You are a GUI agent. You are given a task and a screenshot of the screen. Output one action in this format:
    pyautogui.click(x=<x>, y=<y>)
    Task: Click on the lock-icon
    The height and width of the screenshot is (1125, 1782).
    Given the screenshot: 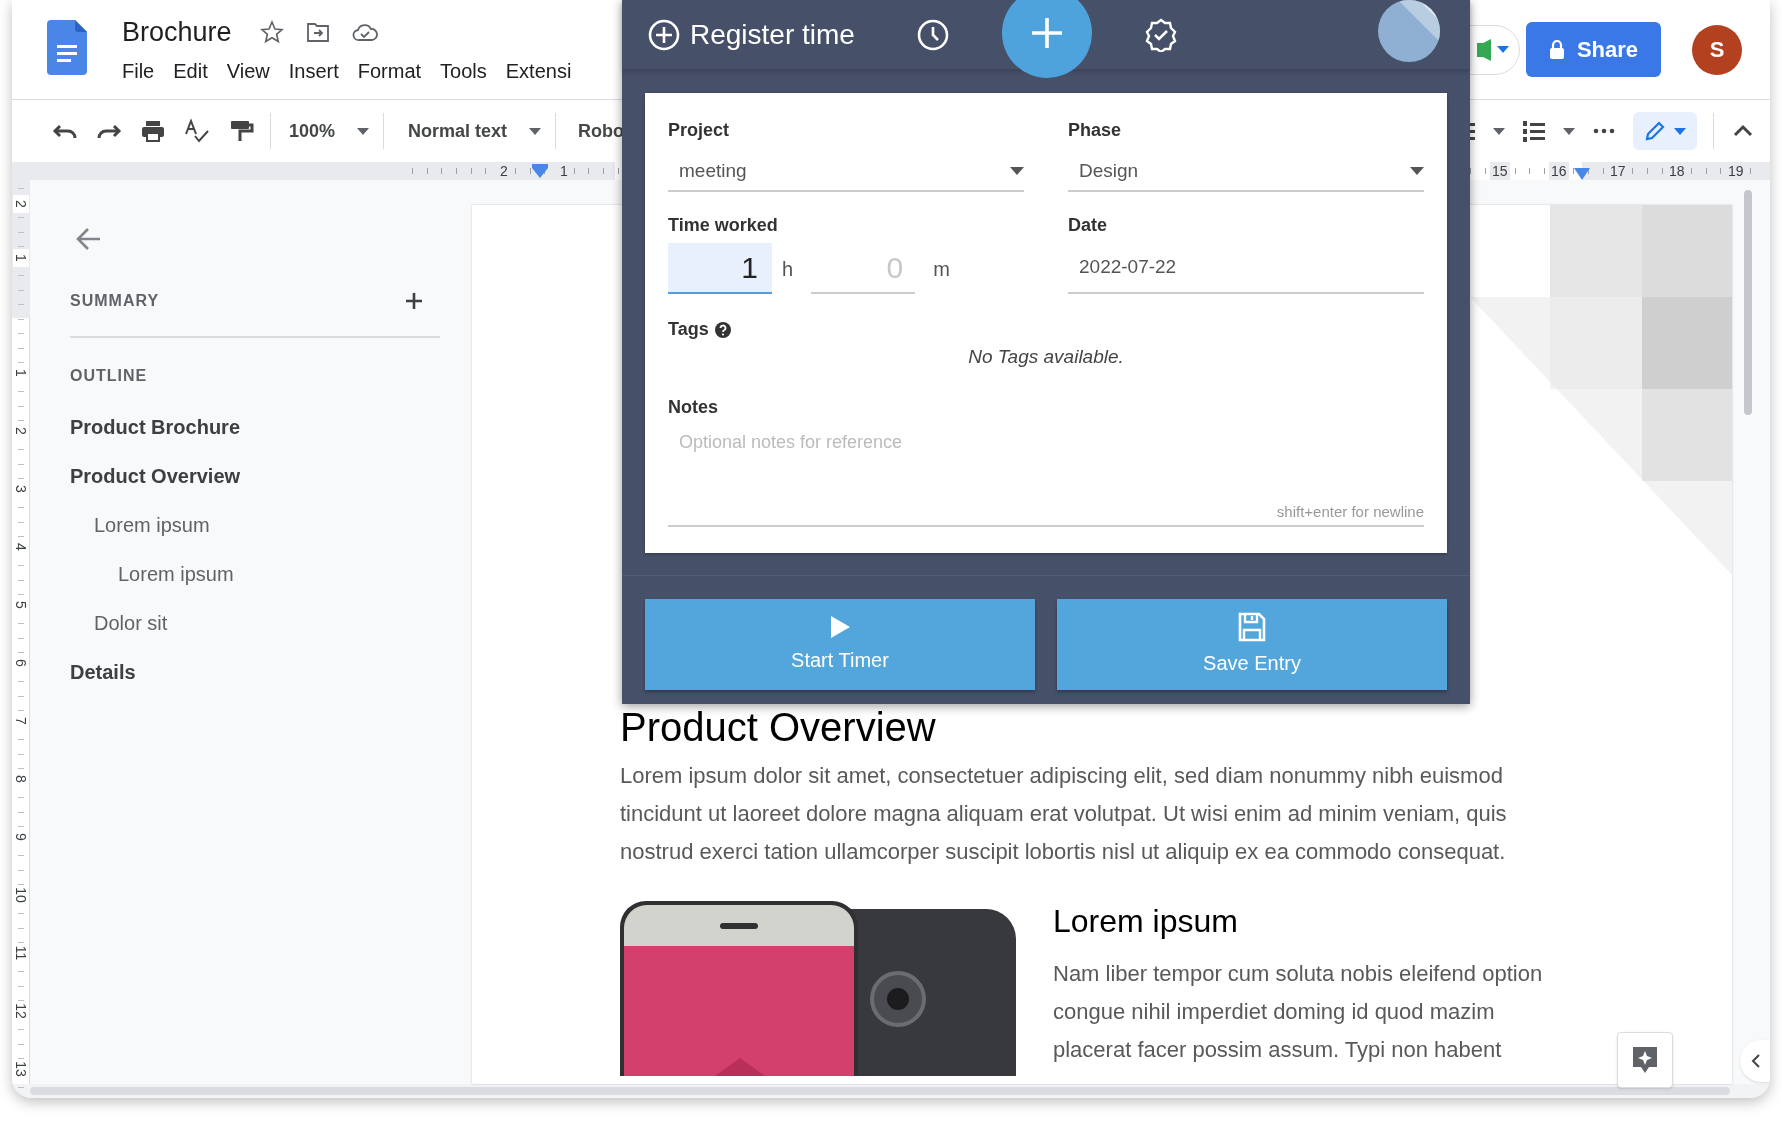 What is the action you would take?
    pyautogui.click(x=1556, y=49)
    